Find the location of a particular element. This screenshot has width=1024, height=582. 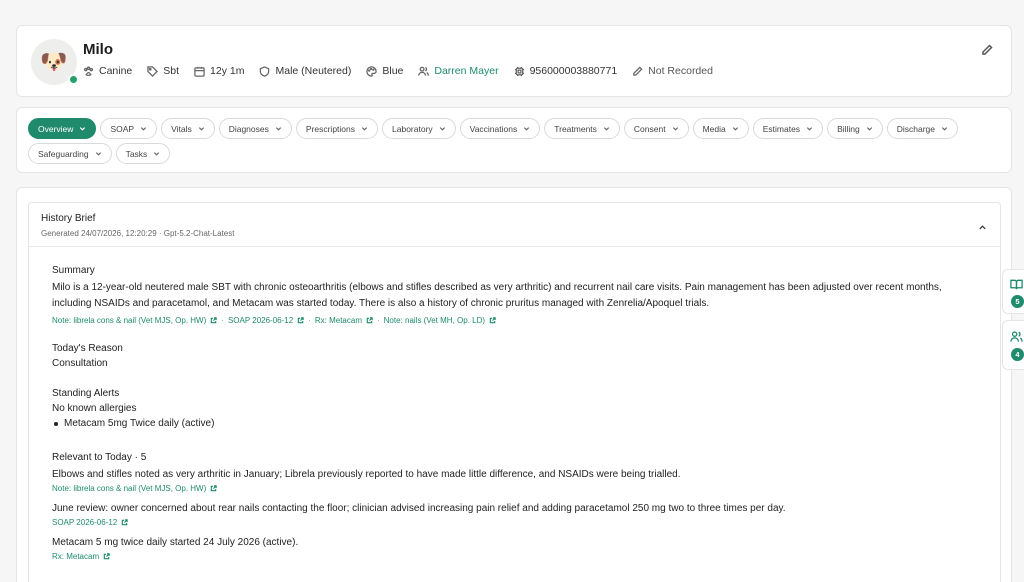

tab-safeguarding: Safeguarding is located at coordinates (70, 153).